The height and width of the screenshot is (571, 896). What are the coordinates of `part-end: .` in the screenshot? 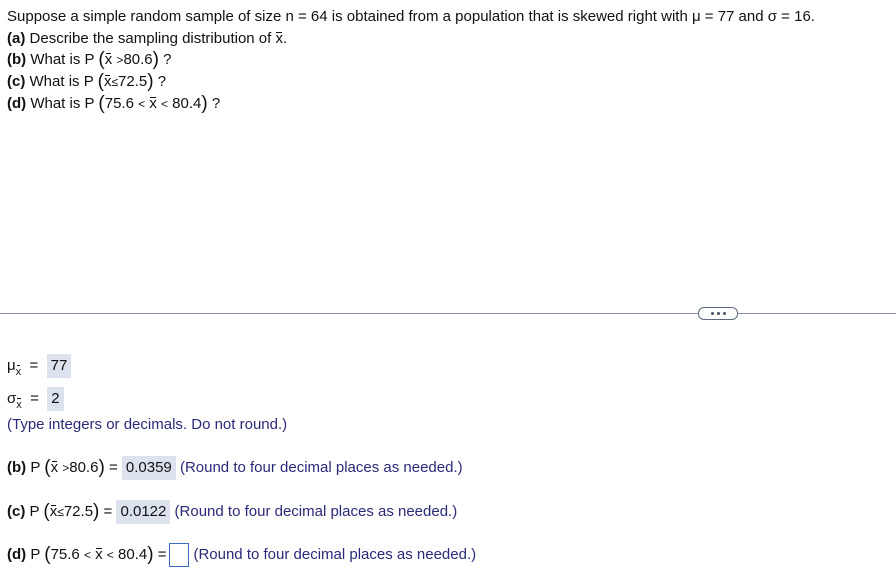 It's located at (285, 38).